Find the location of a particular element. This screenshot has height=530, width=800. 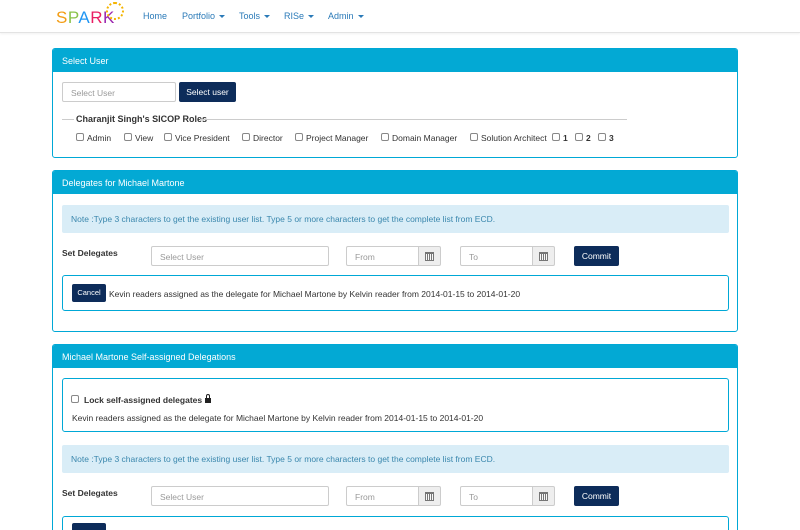

sun-icon is located at coordinates (115, 11).